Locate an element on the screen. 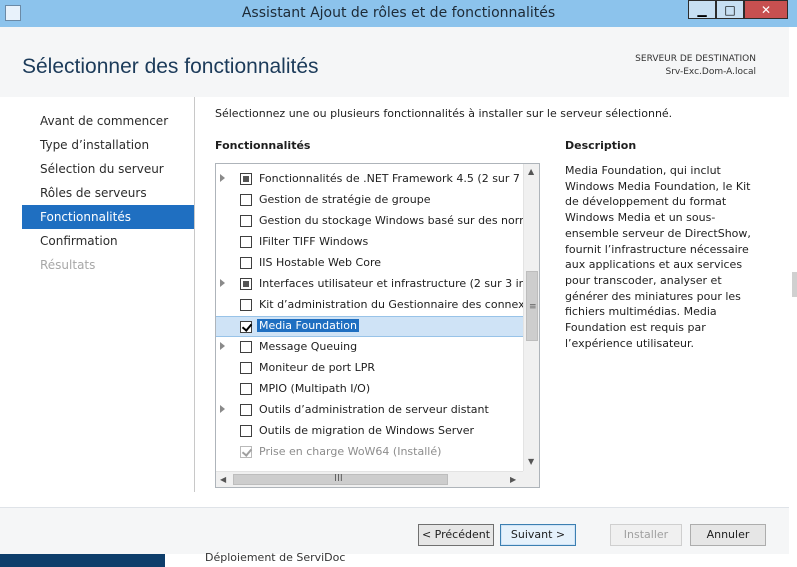 The height and width of the screenshot is (567, 797). vertical-scrollbar: ▲ ≡ ▼ is located at coordinates (531, 317).